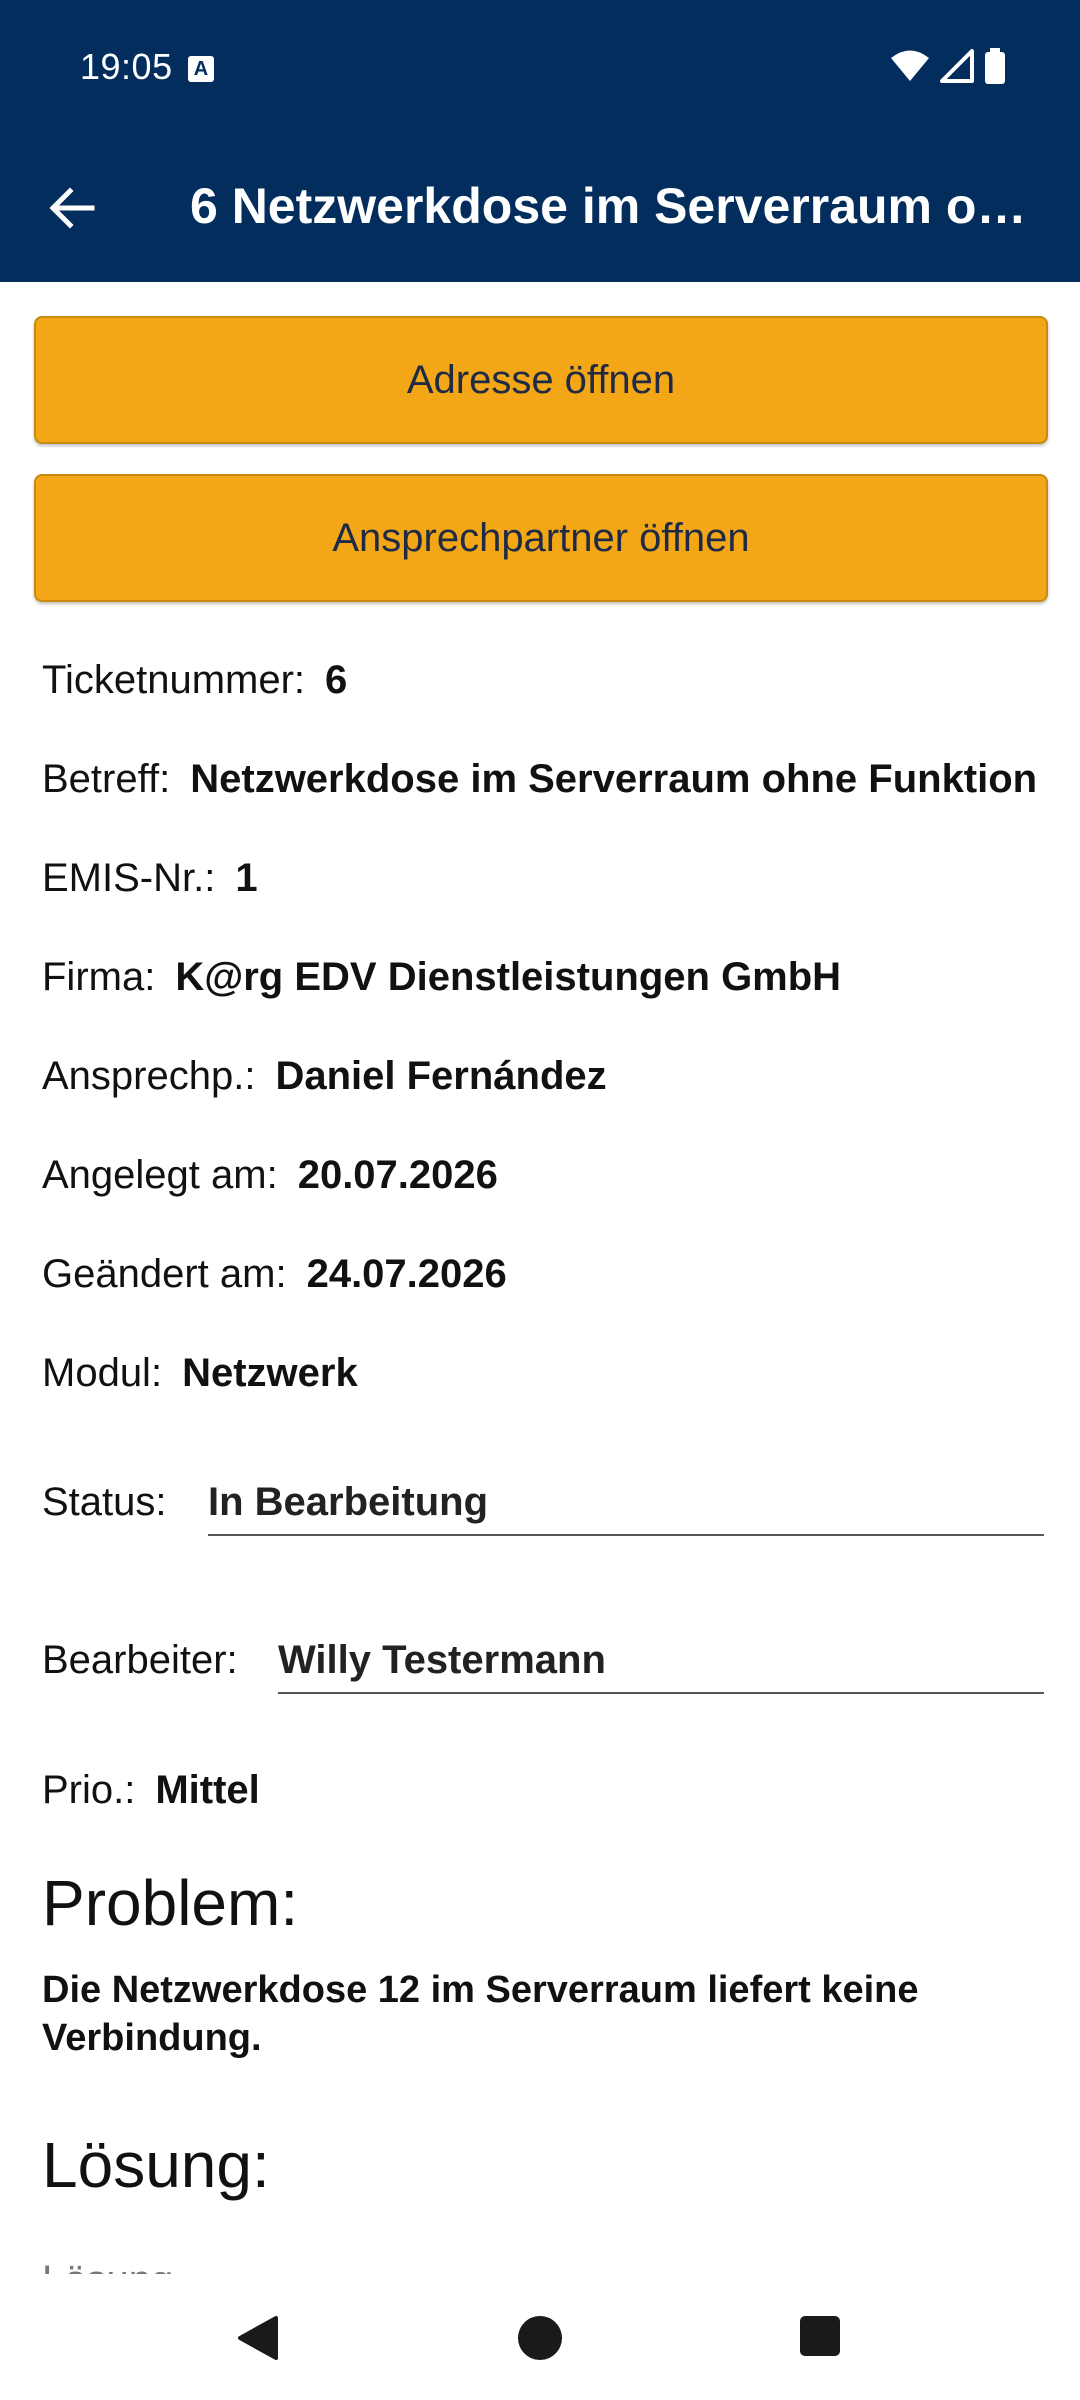 The width and height of the screenshot is (1080, 2400). Describe the element at coordinates (207, 1790) in the screenshot. I see `priority-value: Mittel` at that location.